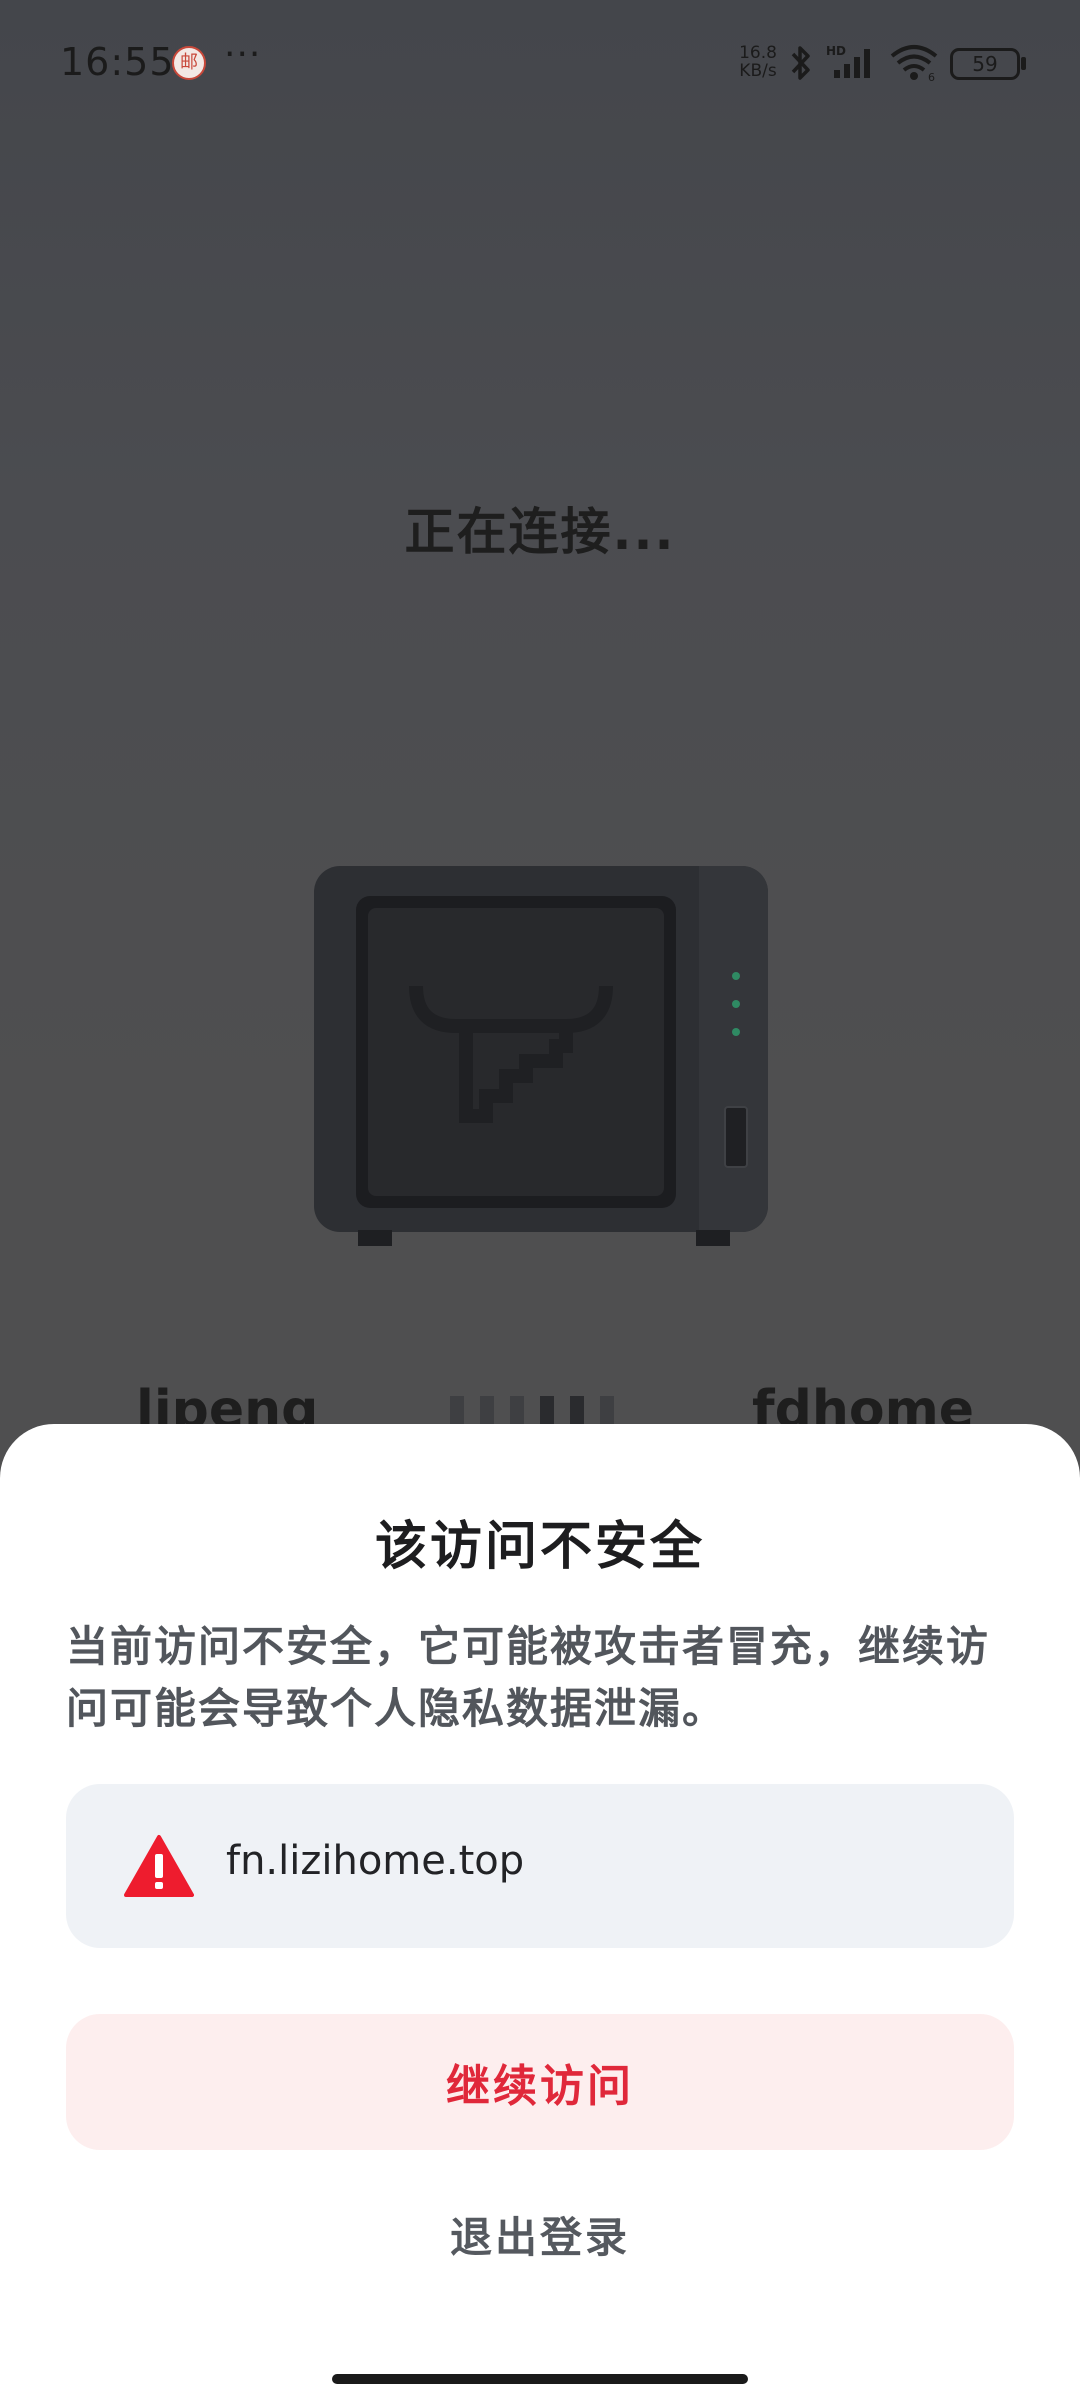 This screenshot has height=2400, width=1080. Describe the element at coordinates (528, 1677) in the screenshot. I see `dialog-description: 当前访问不安全，它可能被攻击者冒充，继续访问可能会导致个人隐私数据泄漏。` at that location.